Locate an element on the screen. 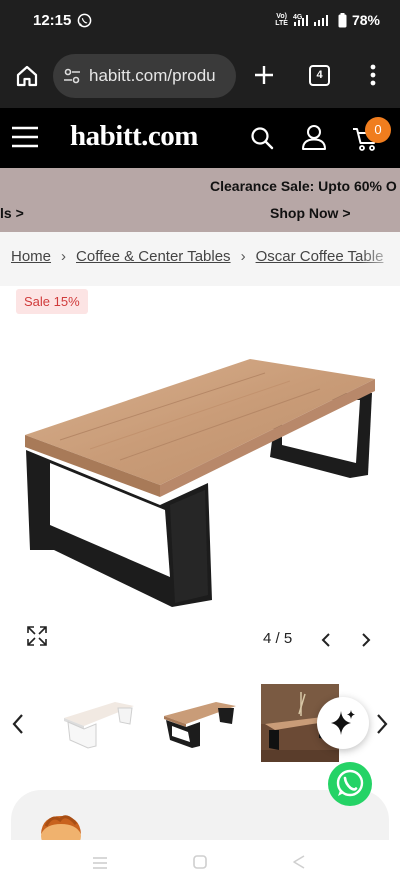  hamburger-icon is located at coordinates (25, 137).